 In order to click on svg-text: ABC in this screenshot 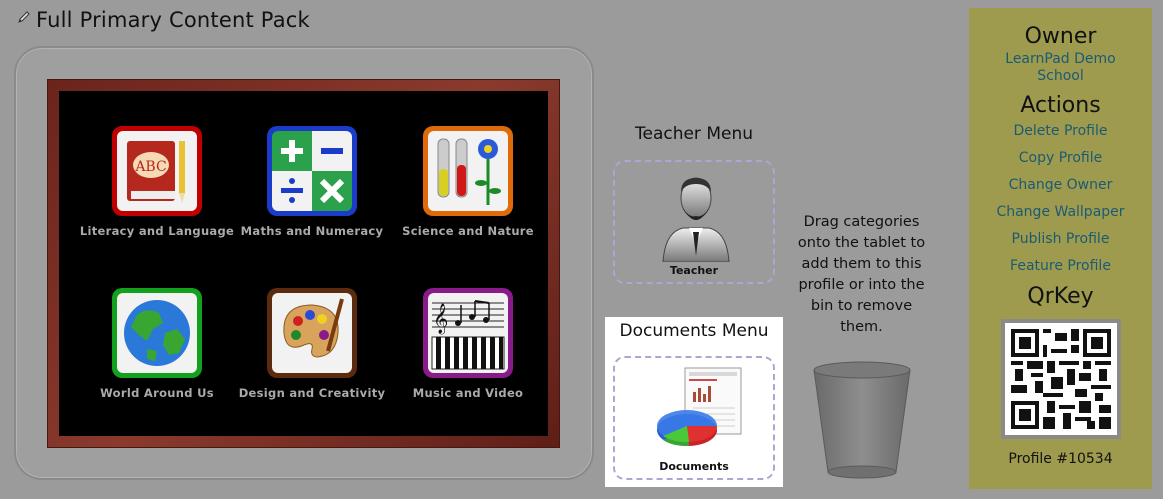, I will do `click(150, 167)`.